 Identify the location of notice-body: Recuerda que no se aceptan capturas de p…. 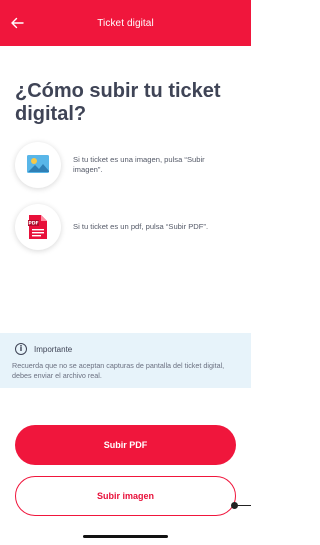
(118, 370).